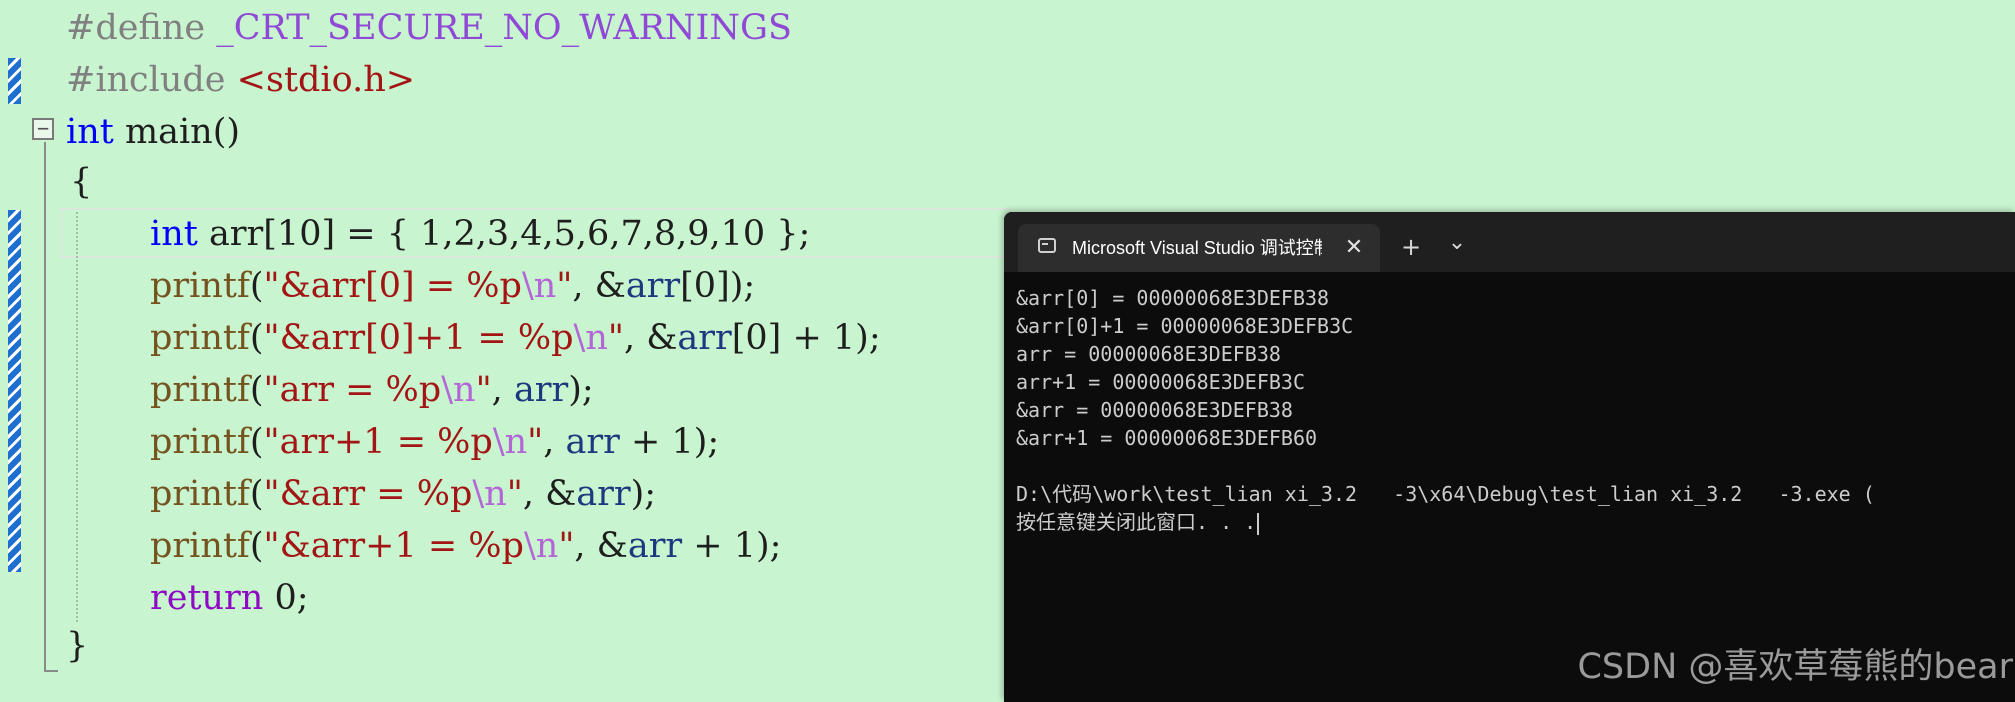 This screenshot has width=2015, height=702. What do you see at coordinates (1047, 245) in the screenshot?
I see `terminal-icon` at bounding box center [1047, 245].